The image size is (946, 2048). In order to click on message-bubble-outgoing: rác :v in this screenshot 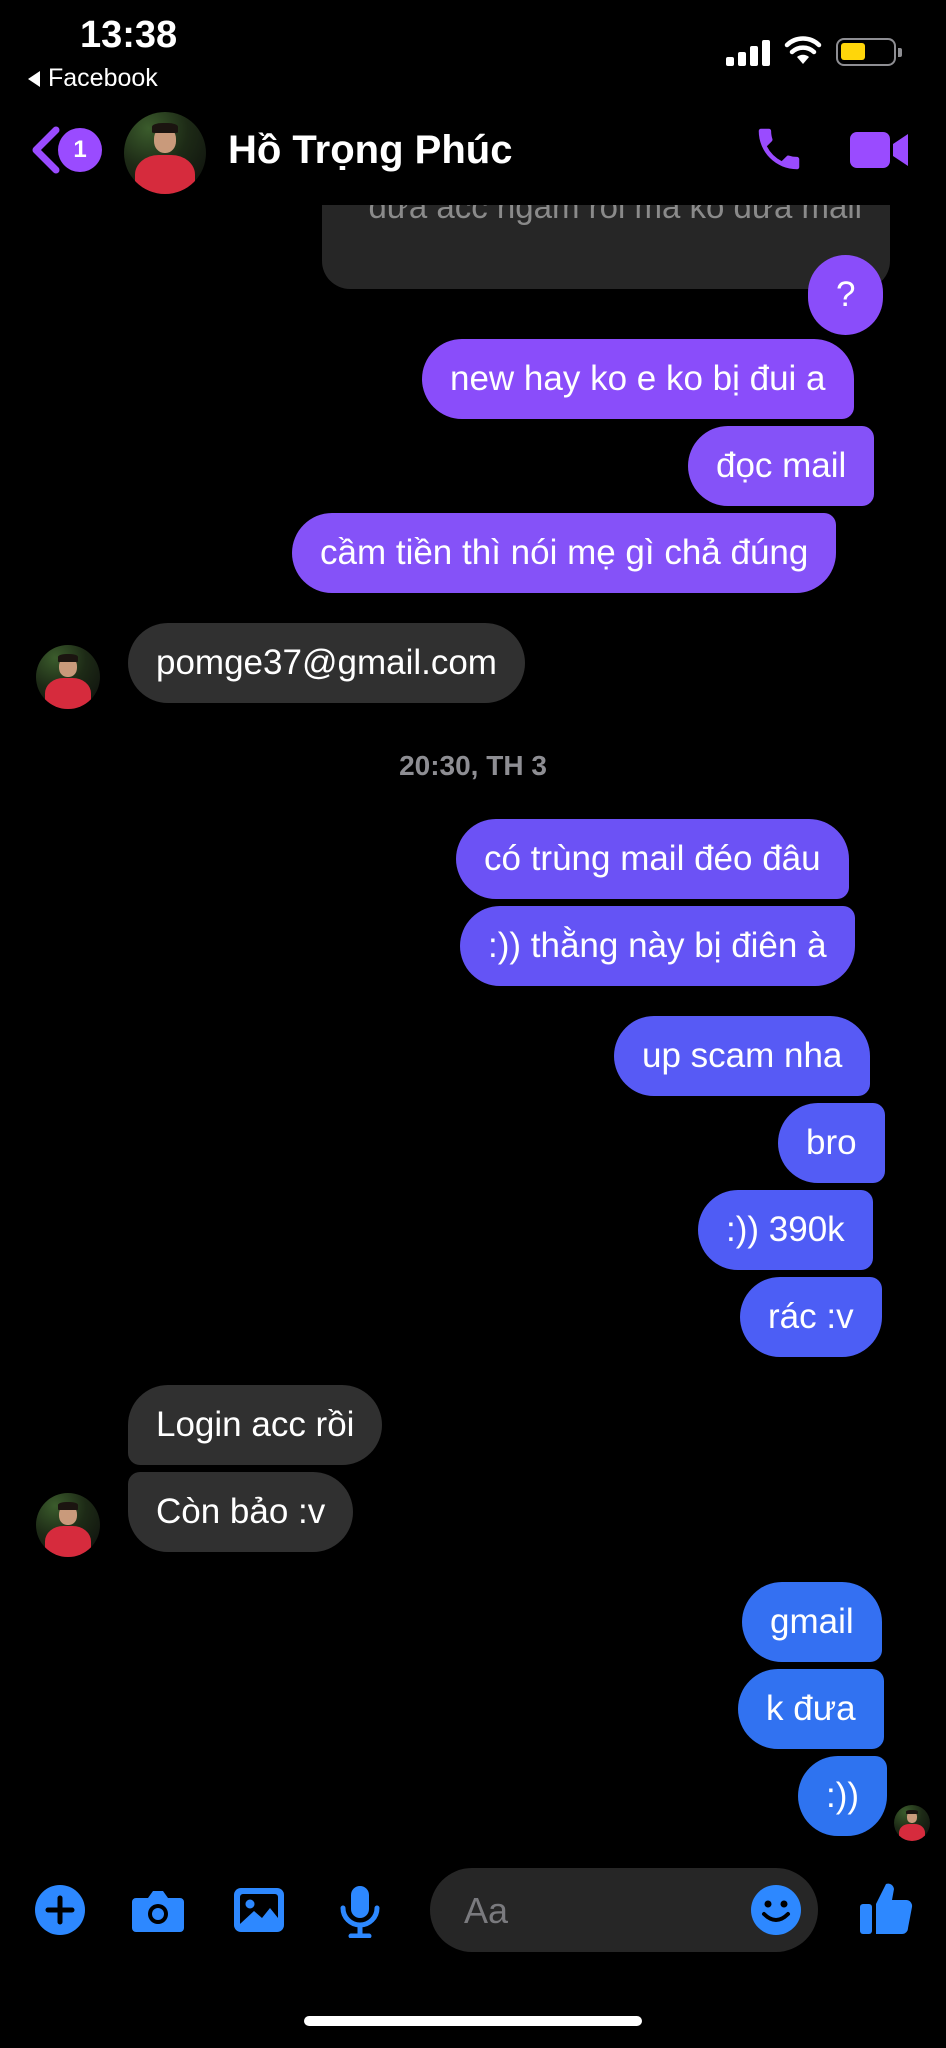, I will do `click(811, 1317)`.